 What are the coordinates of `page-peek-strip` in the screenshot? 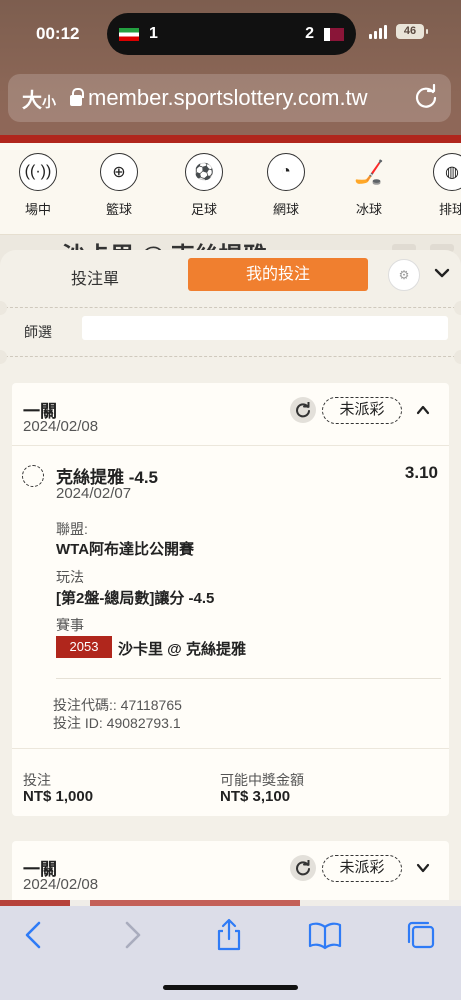 It's located at (230, 903).